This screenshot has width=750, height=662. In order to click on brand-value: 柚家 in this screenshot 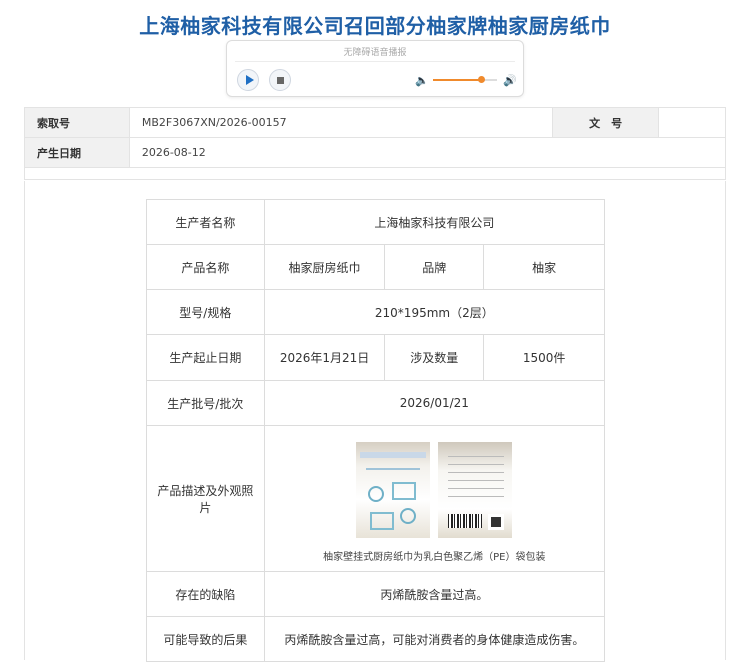, I will do `click(544, 267)`.